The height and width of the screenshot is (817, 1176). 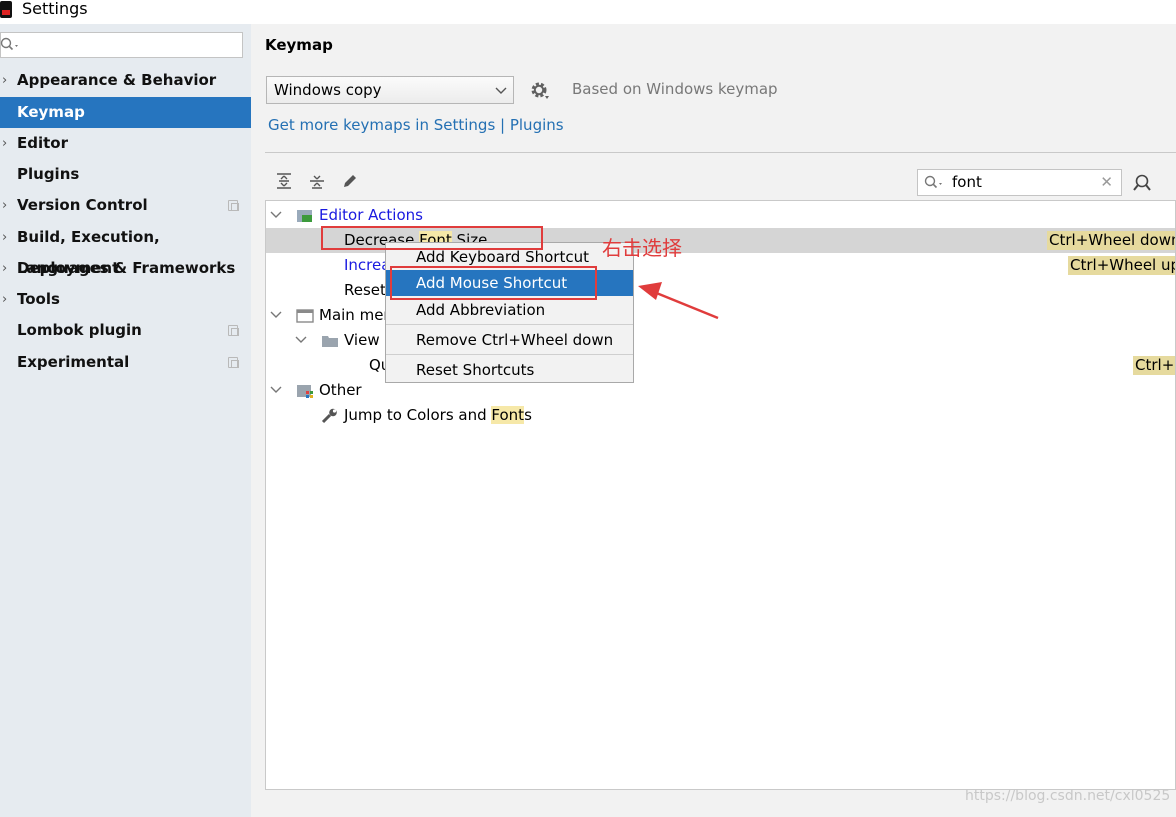 What do you see at coordinates (305, 391) in the screenshot?
I see `other-actions-icon` at bounding box center [305, 391].